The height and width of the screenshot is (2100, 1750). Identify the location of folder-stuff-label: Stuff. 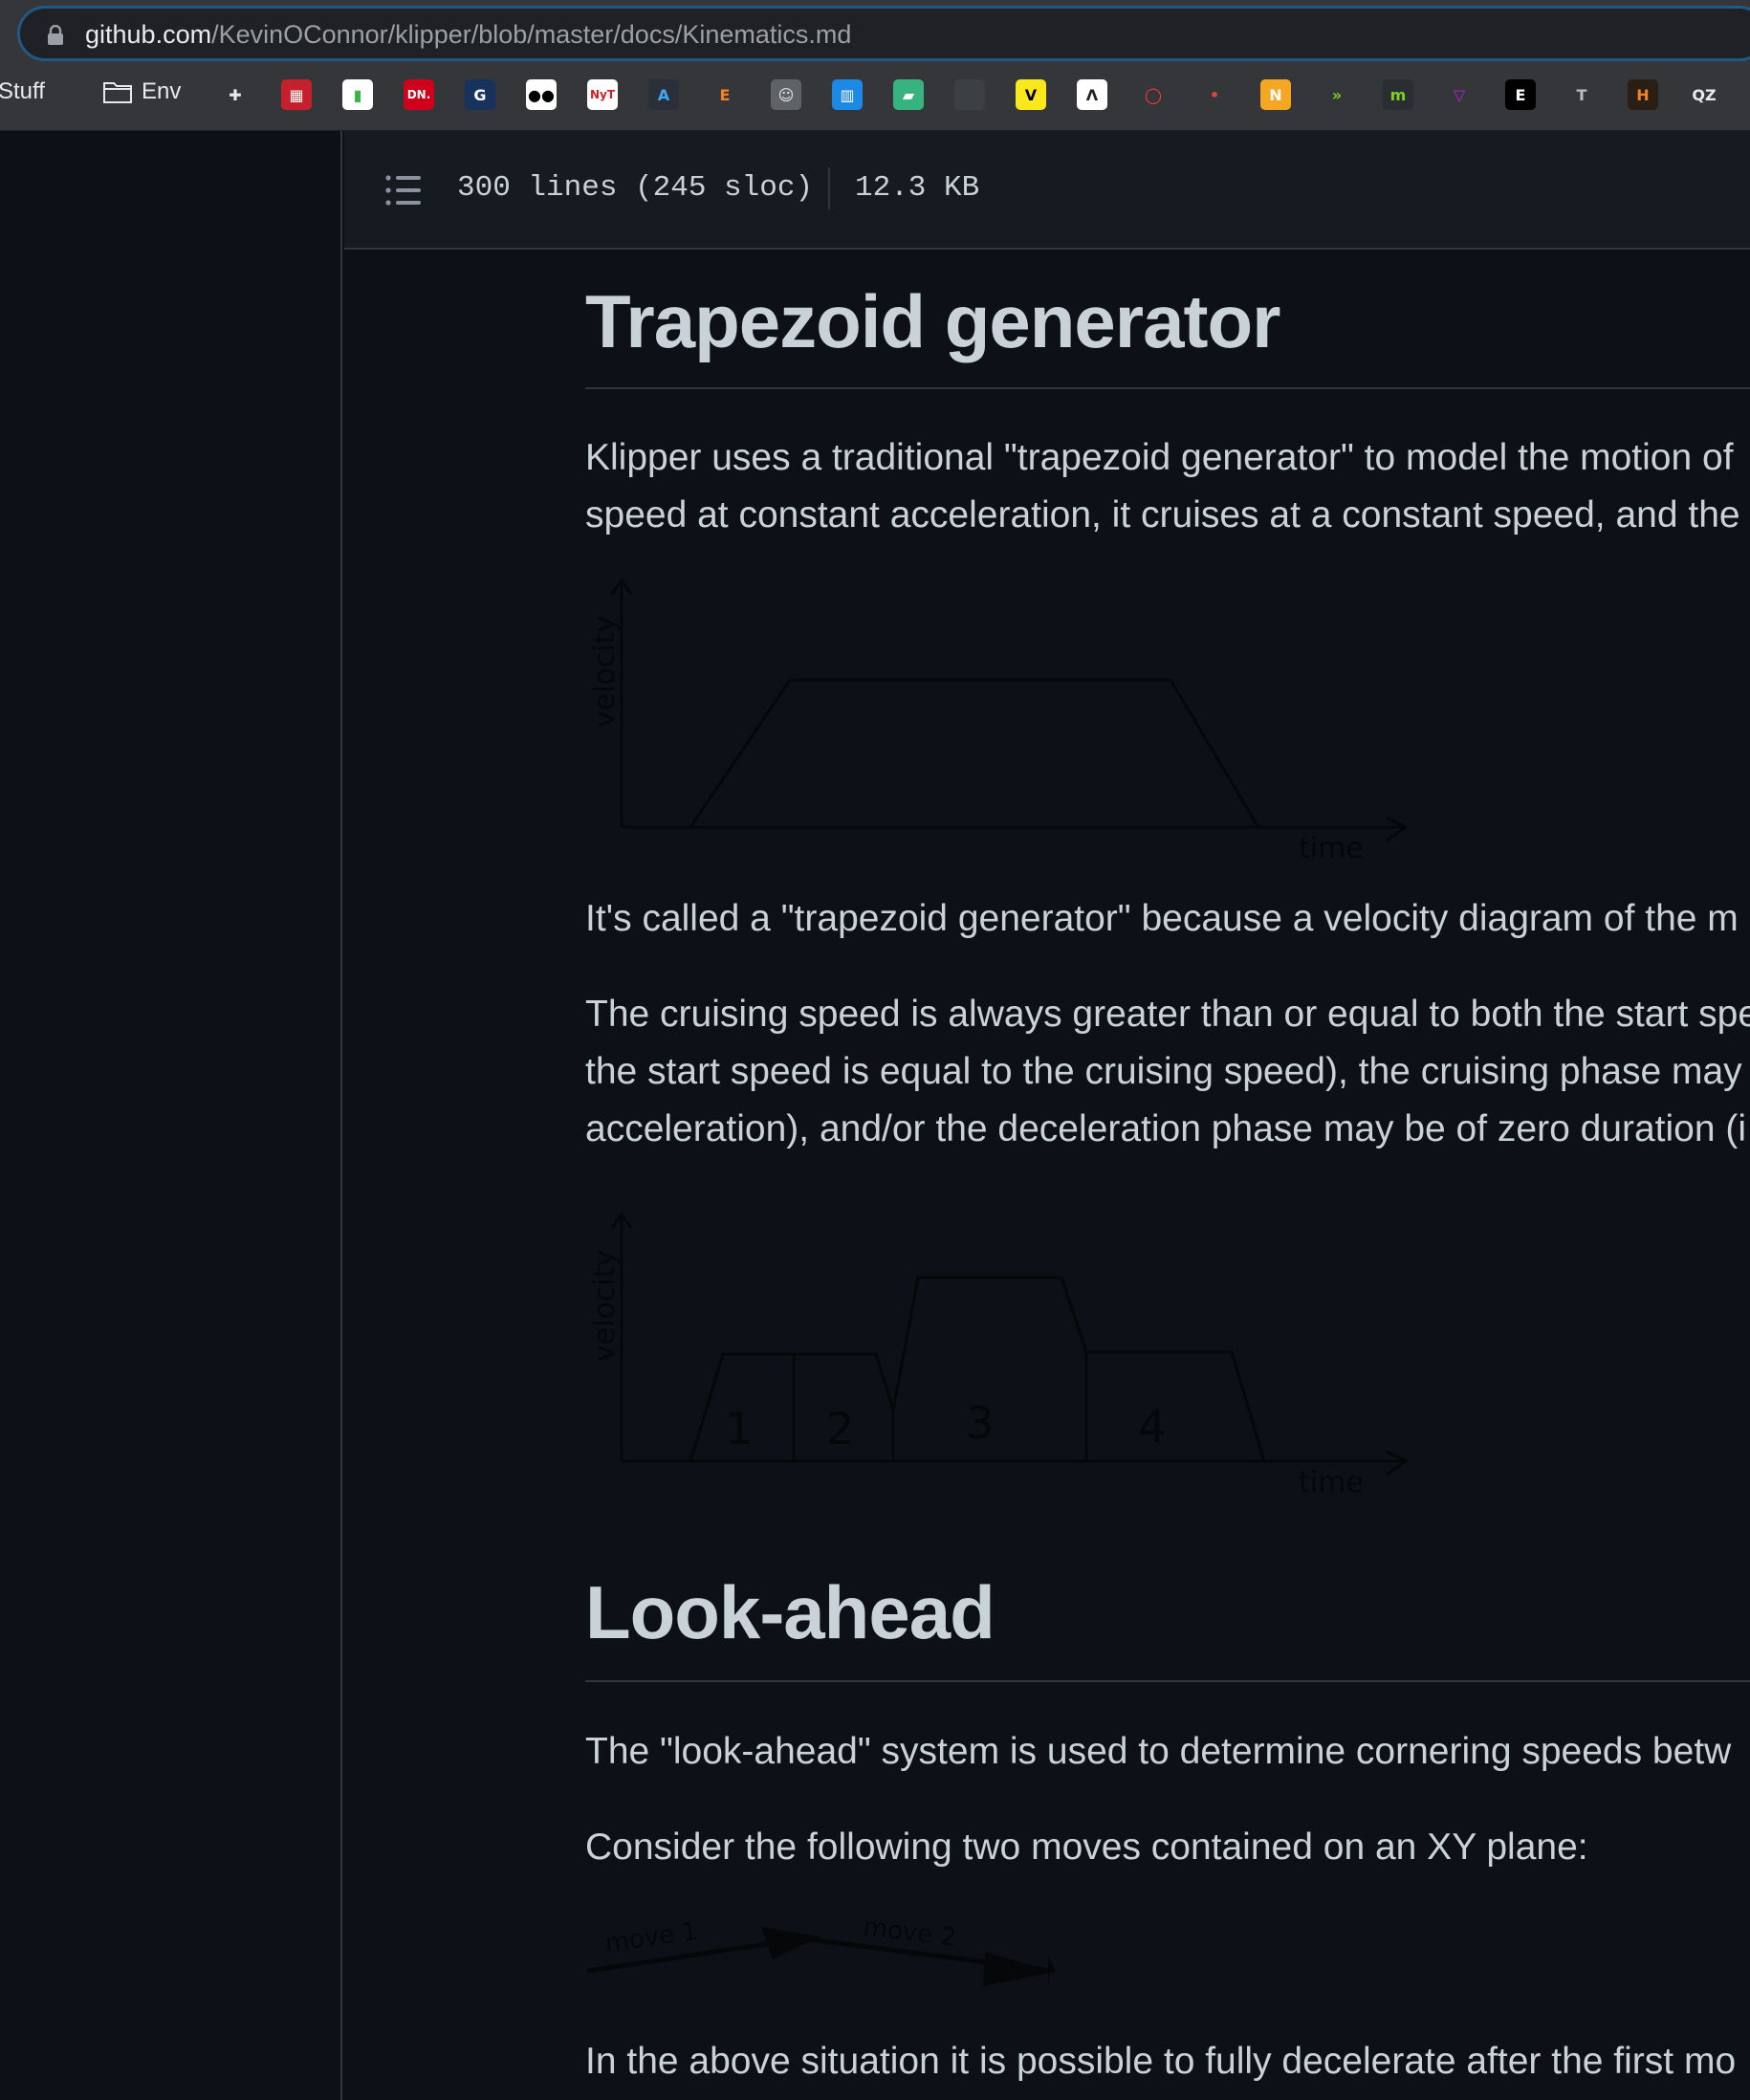
(23, 91).